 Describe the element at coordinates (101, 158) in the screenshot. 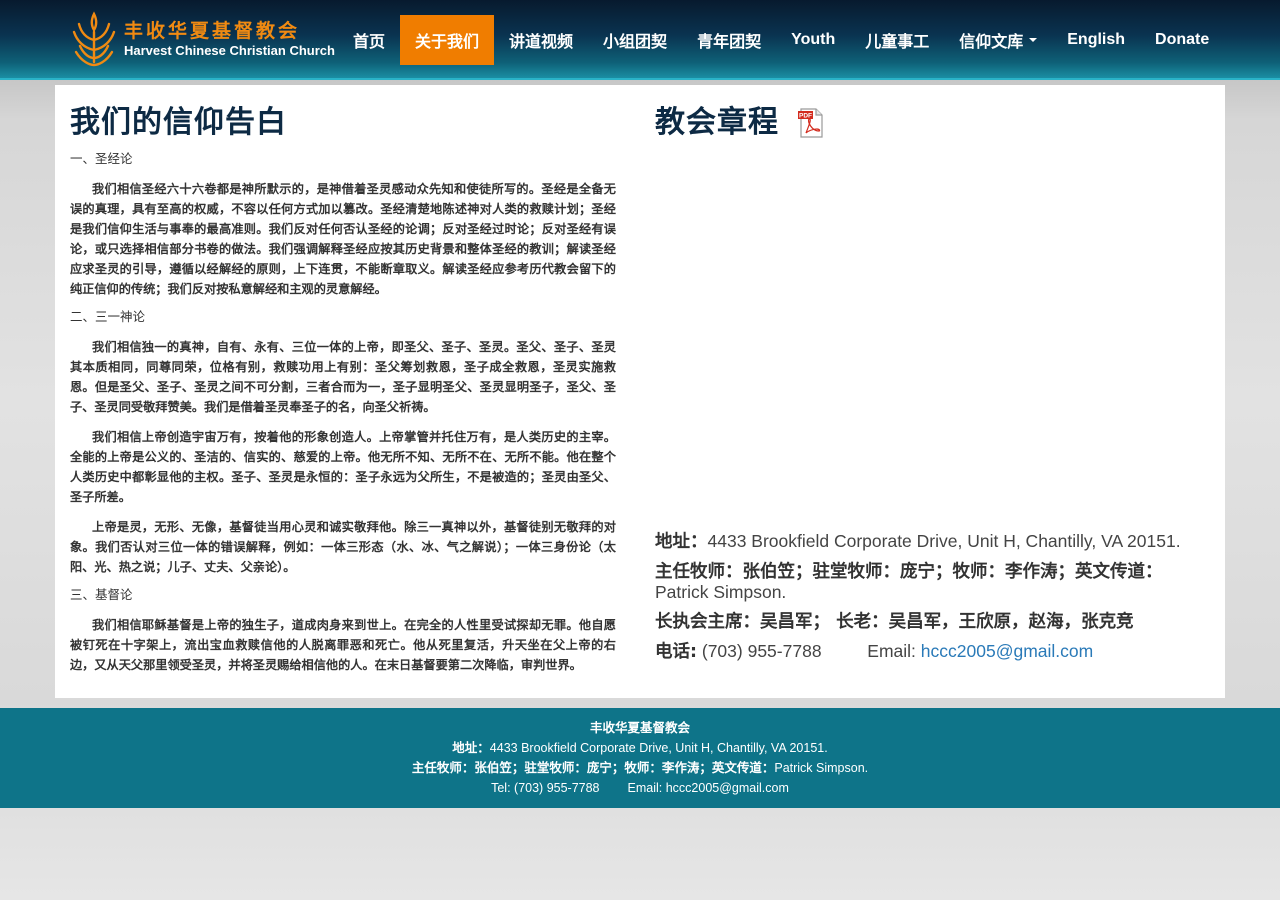

I see `section-heading-scripture: 一、圣经论` at that location.